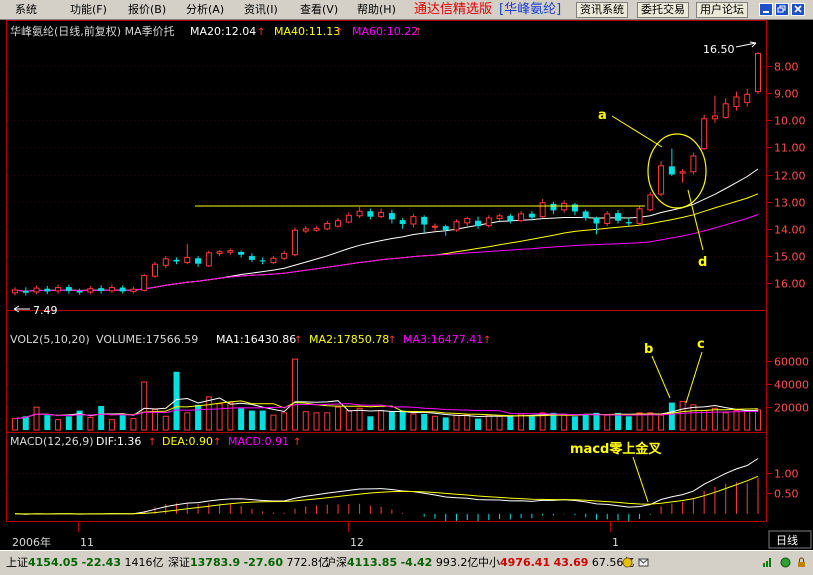 The height and width of the screenshot is (575, 813). I want to click on vol-ma2-arrow-icon: ↑, so click(392, 340).